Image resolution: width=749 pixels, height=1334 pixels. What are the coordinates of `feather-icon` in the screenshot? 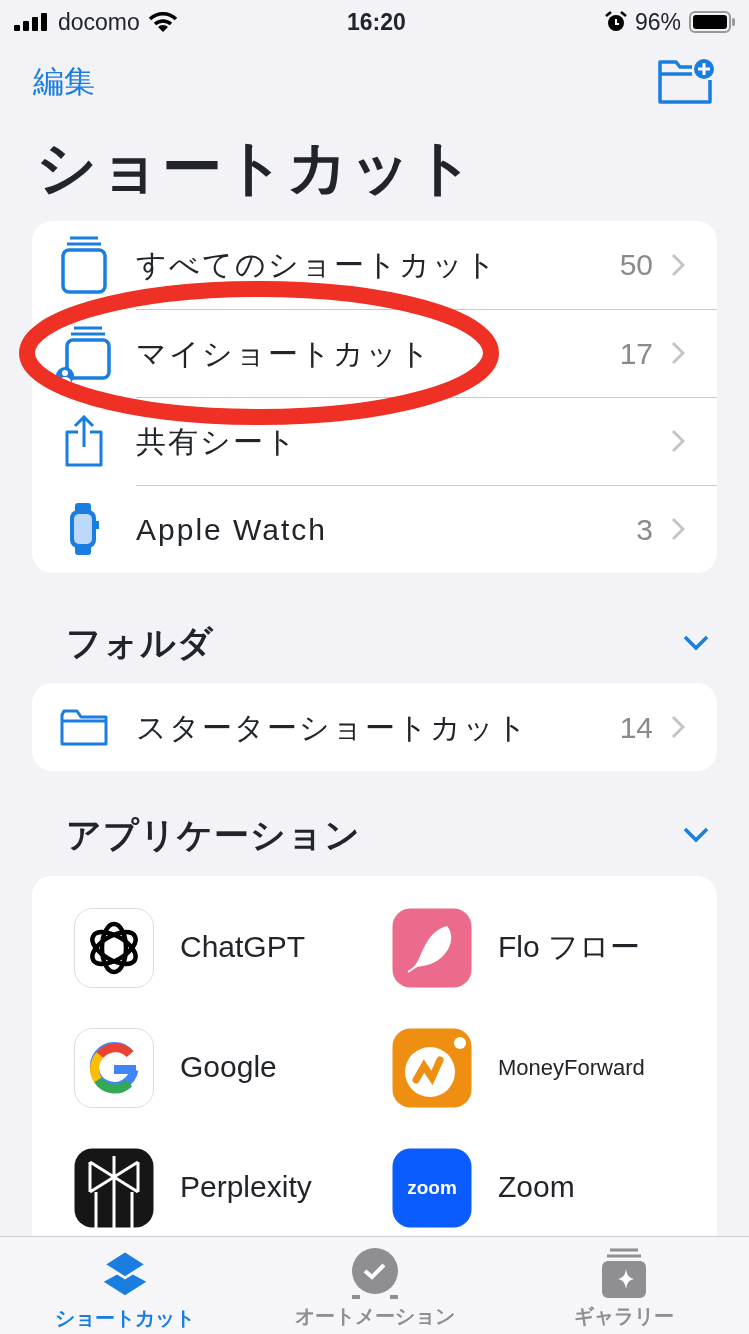 It's located at (432, 947).